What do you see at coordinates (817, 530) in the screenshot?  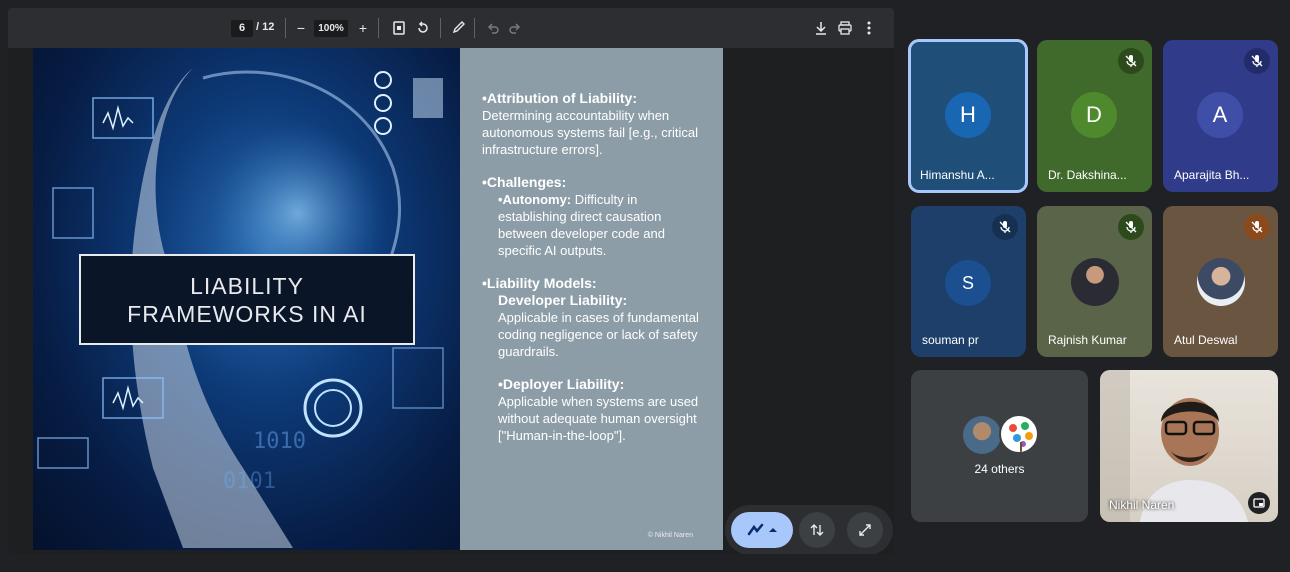 I see `swap-icon` at bounding box center [817, 530].